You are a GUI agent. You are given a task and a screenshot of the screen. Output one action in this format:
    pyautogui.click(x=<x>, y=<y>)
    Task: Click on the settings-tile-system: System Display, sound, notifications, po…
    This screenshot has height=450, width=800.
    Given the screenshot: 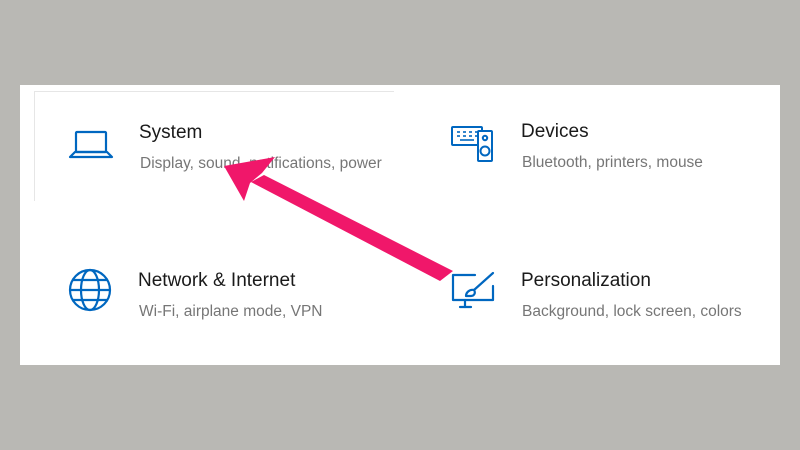 What is the action you would take?
    pyautogui.click(x=214, y=146)
    